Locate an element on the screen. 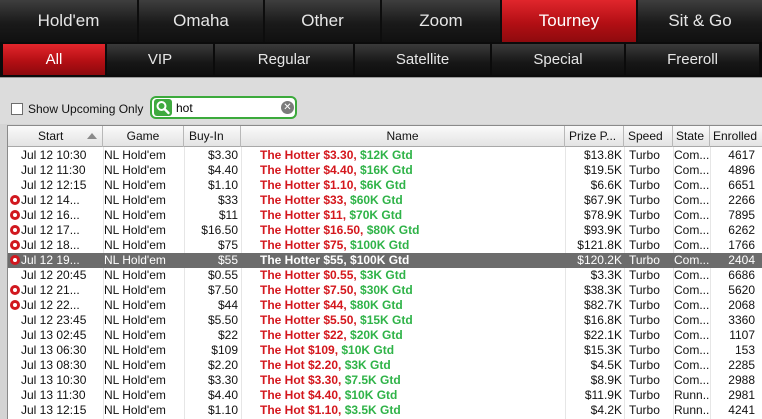  tab-satellite: Satellite is located at coordinates (422, 59).